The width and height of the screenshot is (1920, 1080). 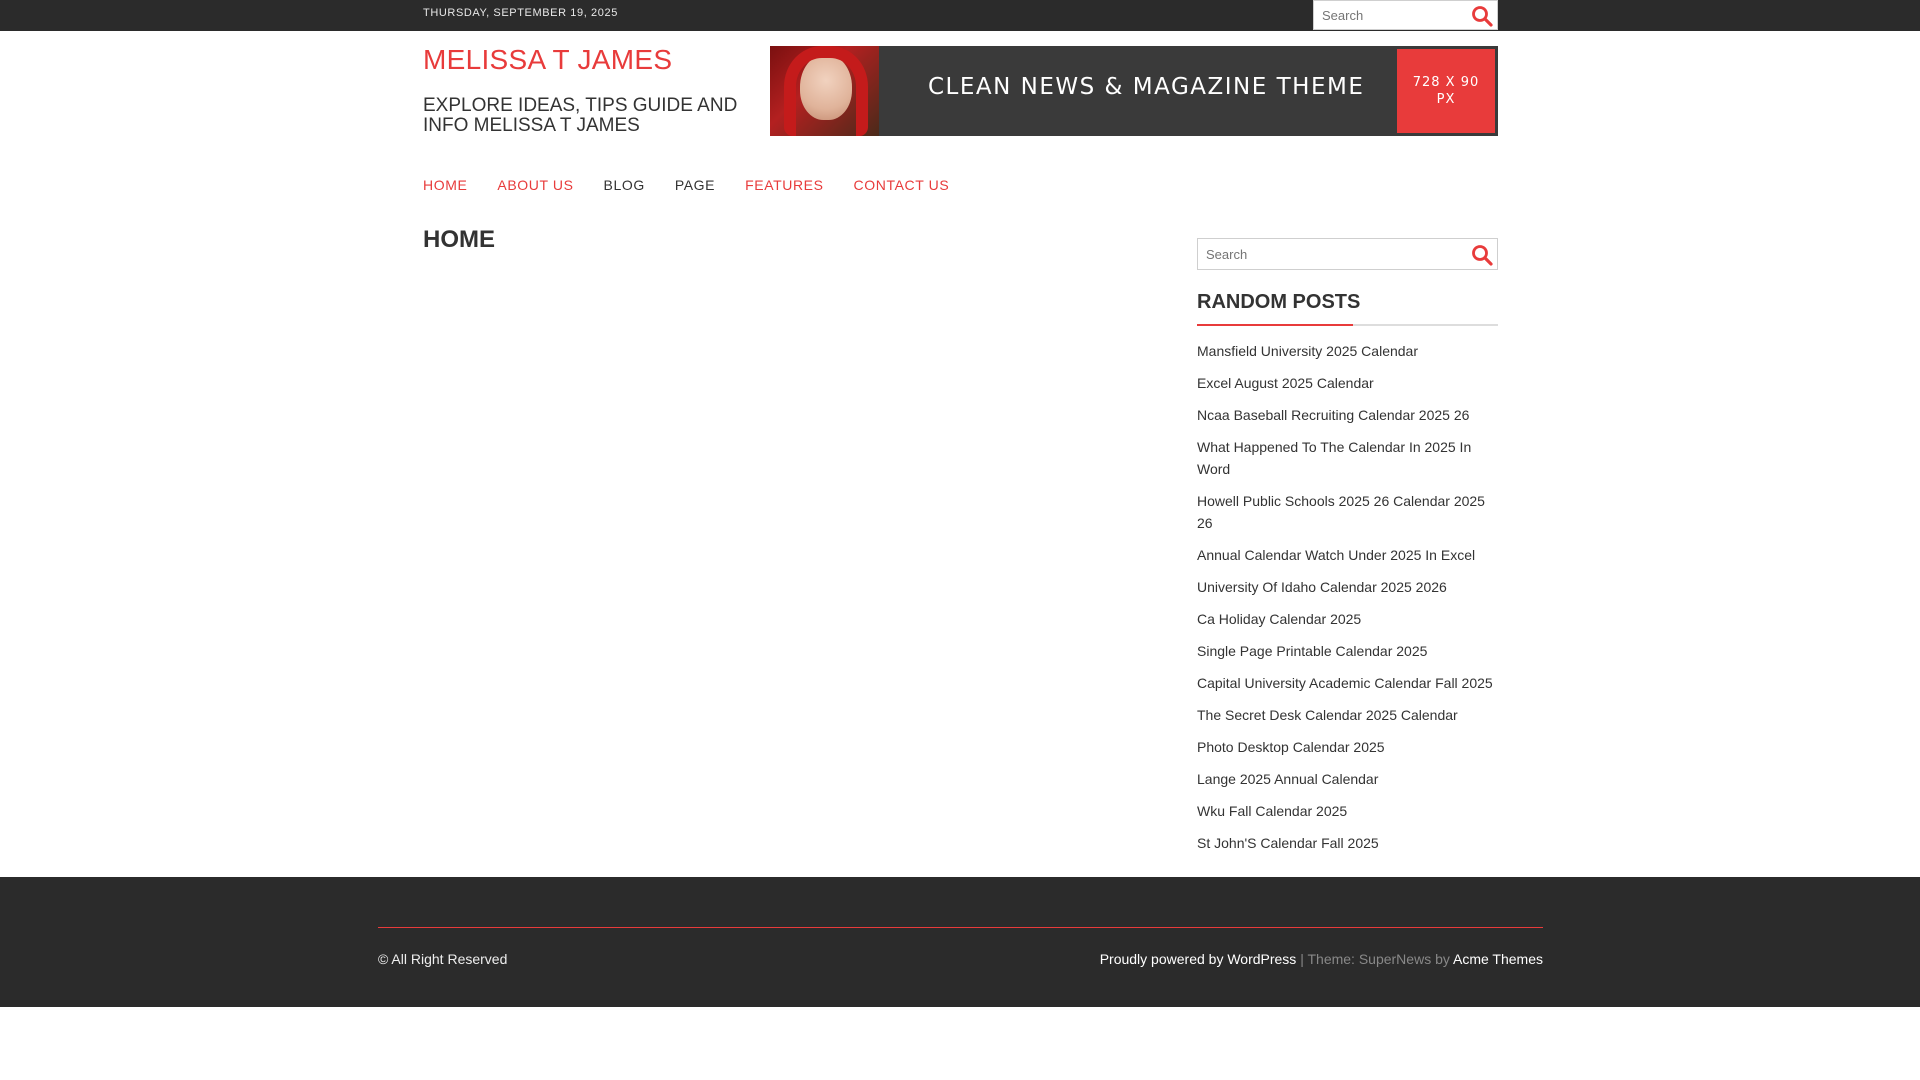 I want to click on post-link: Mansfield University 2025 Calendar, so click(x=1307, y=351).